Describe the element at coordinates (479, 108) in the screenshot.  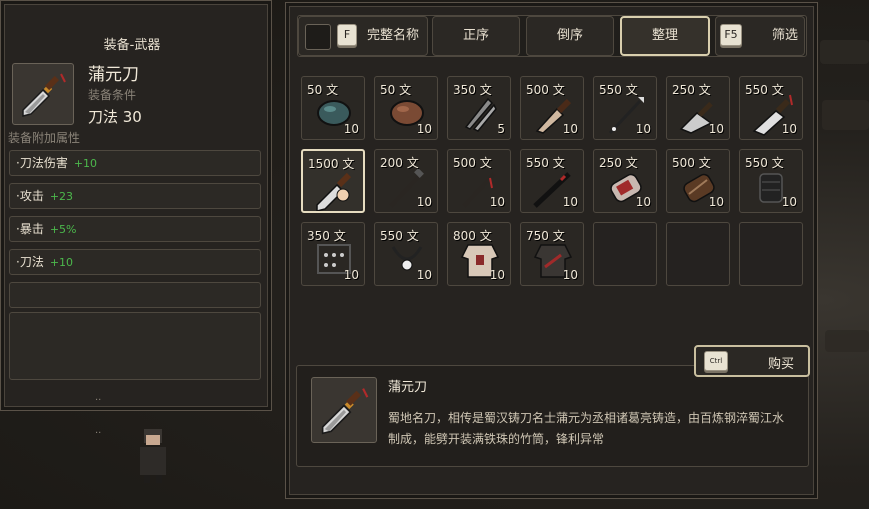
I see `shop-item-slot: 350 文 5` at that location.